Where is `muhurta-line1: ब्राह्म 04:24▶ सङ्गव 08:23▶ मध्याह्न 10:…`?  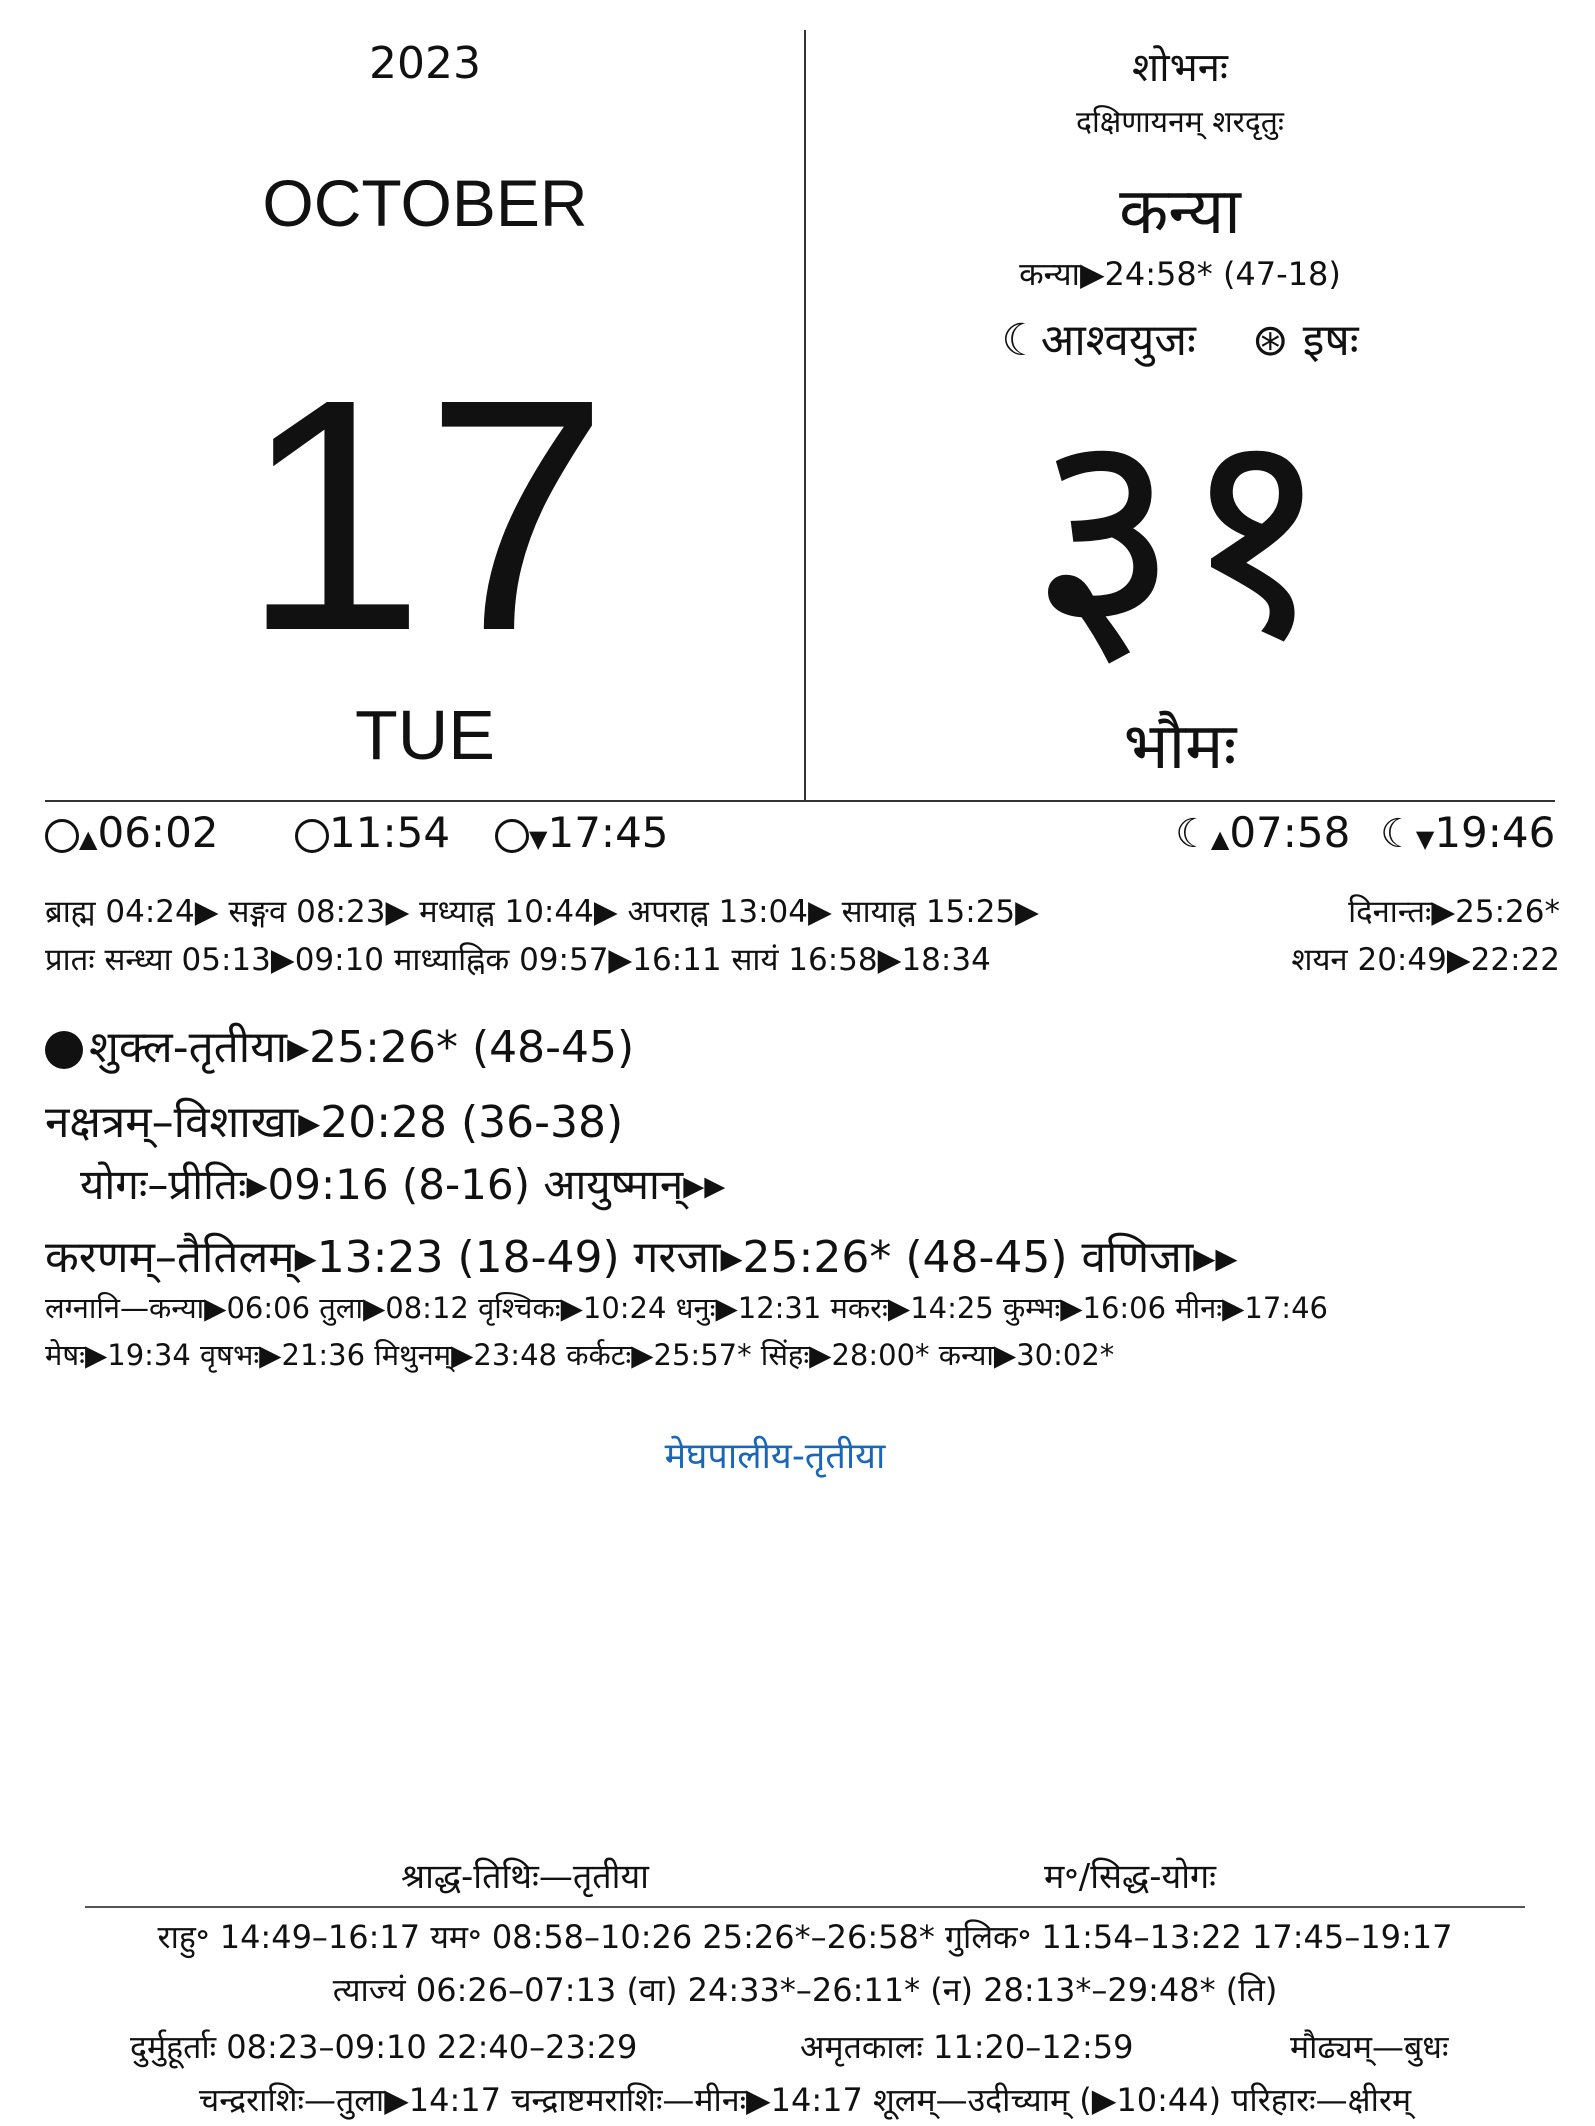
muhurta-line1: ब्राह्म 04:24▶ सङ्गव 08:23▶ मध्याह्न 10:… is located at coordinates (542, 912).